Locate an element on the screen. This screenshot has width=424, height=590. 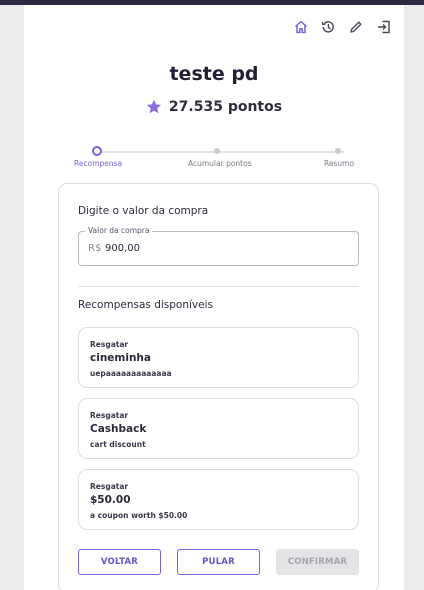
history-icon-glyph is located at coordinates (327, 27).